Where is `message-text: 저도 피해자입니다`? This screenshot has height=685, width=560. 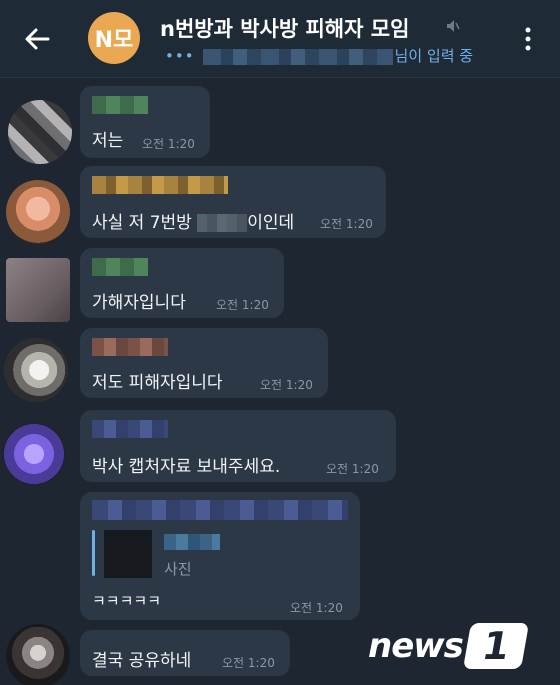 message-text: 저도 피해자입니다 is located at coordinates (157, 383).